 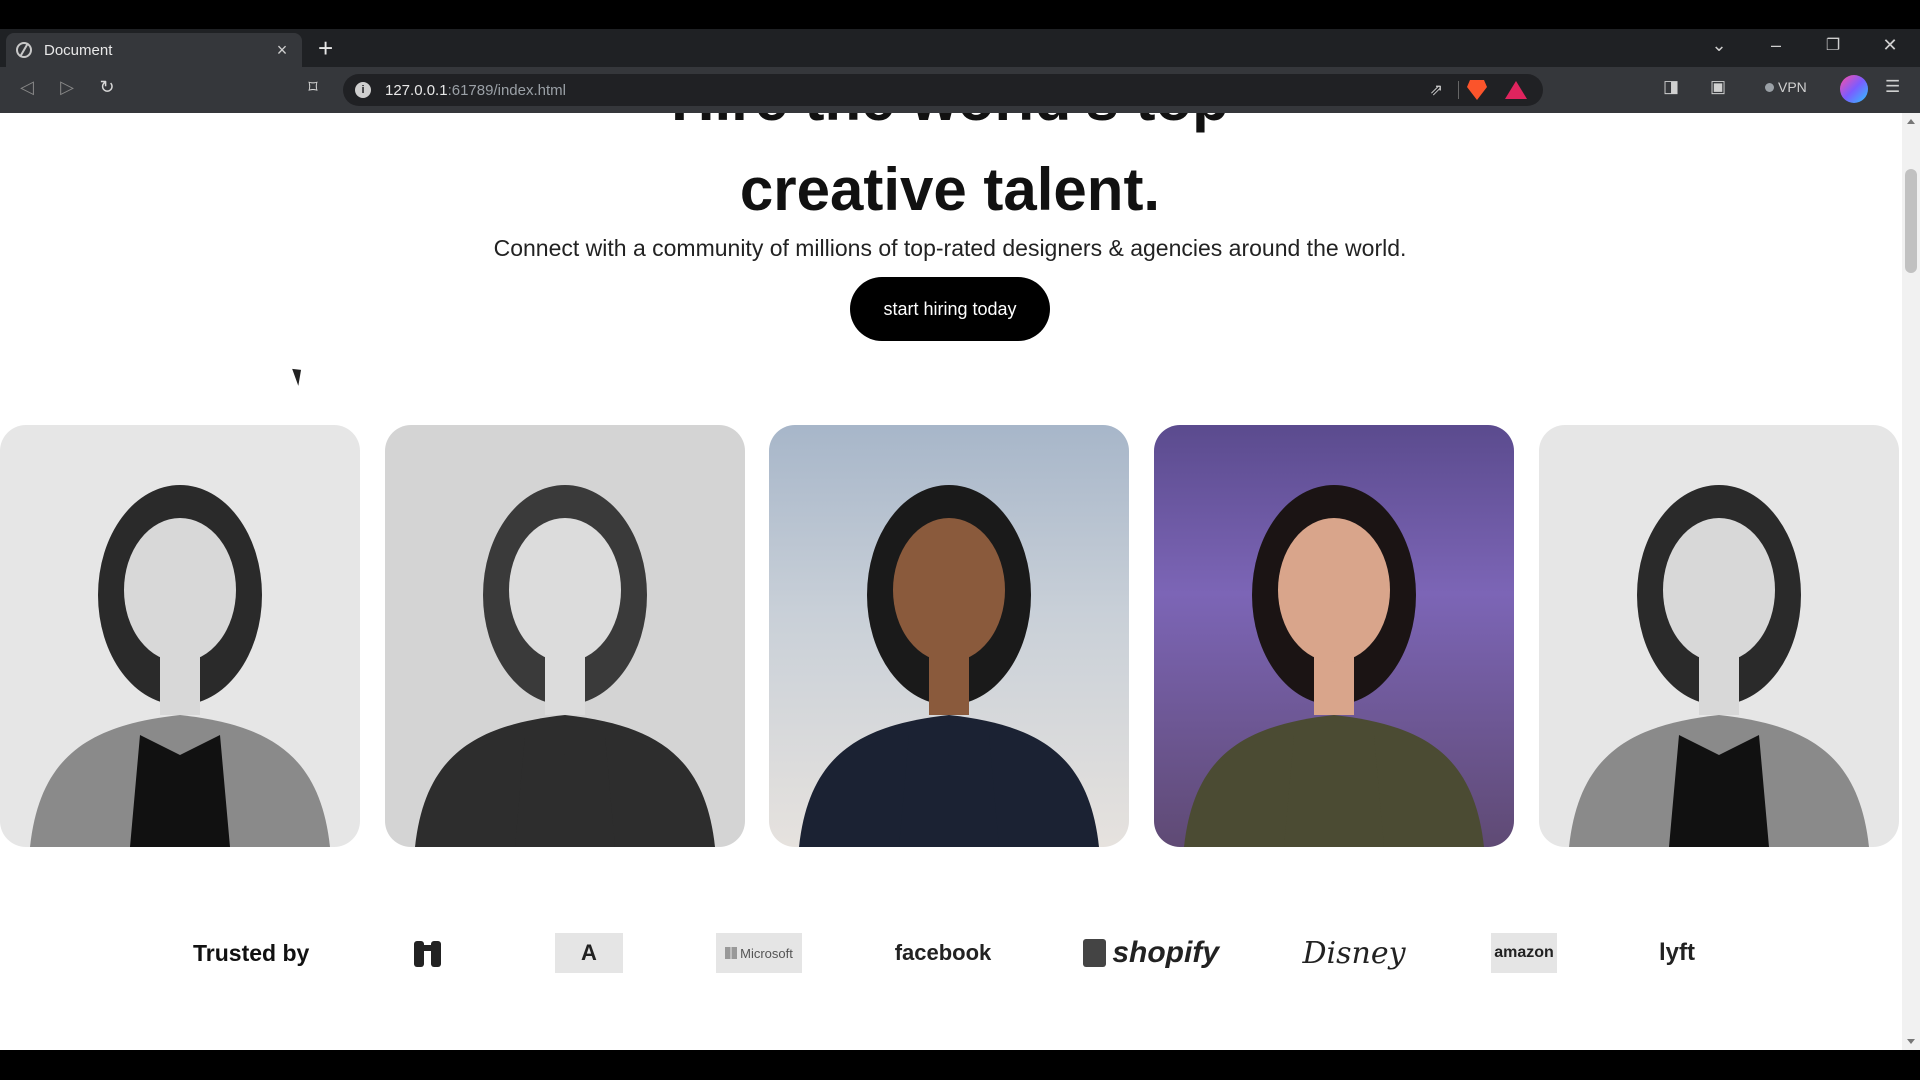 I want to click on tab-title: Document, so click(x=78, y=50).